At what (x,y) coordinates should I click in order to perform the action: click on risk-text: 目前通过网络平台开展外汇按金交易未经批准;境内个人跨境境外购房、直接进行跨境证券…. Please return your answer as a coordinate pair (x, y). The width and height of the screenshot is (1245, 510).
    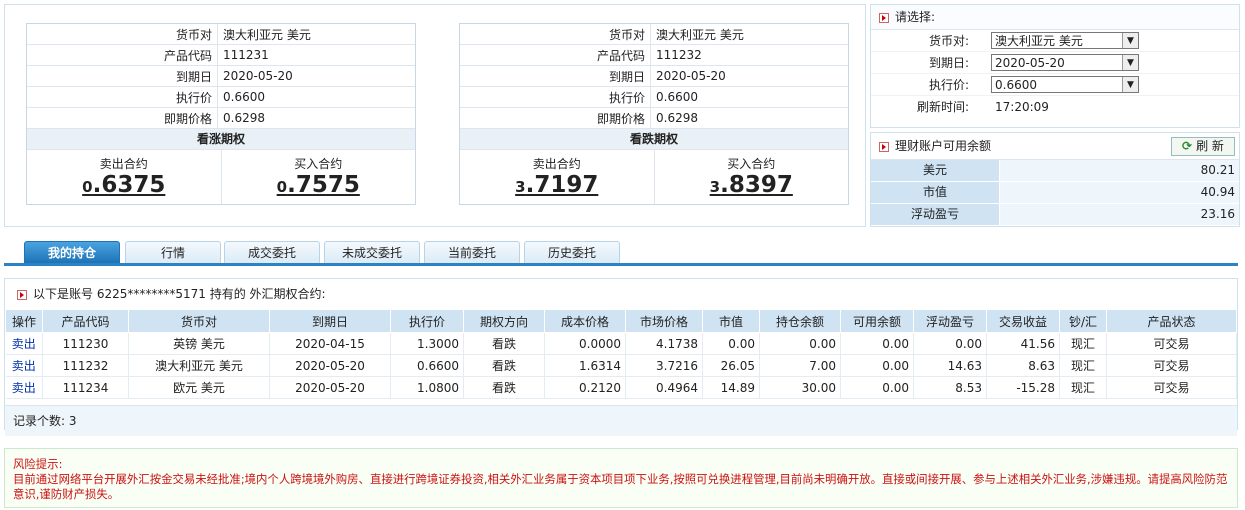
    Looking at the image, I should click on (620, 486).